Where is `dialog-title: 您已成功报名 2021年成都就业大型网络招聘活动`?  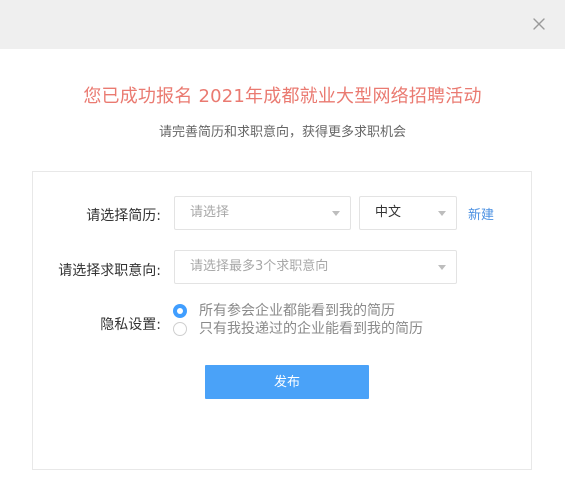 dialog-title: 您已成功报名 2021年成都就业大型网络招聘活动 is located at coordinates (282, 96).